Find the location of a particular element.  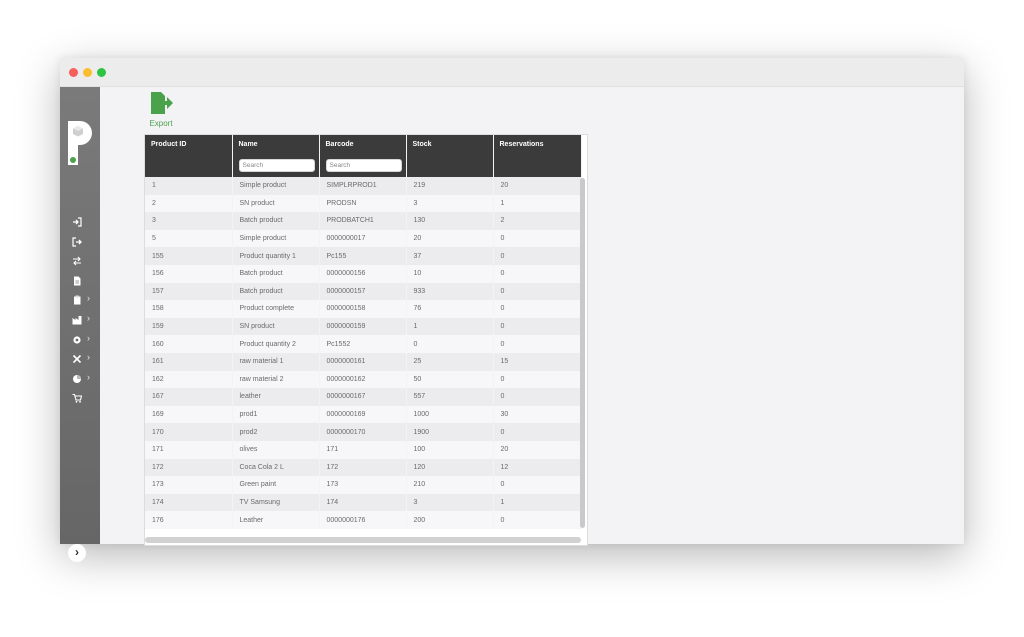

table-row: 169 prod1 0000000169 1000 30 is located at coordinates (363, 414).